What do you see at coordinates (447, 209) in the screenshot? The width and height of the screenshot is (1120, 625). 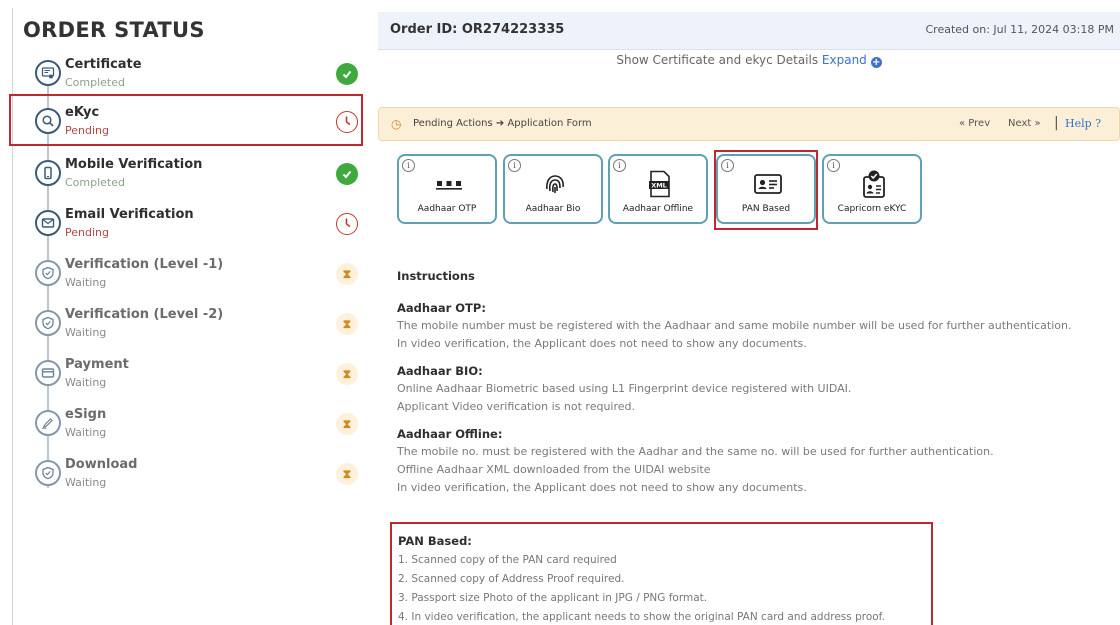 I see `method-label: Aadhaar OTP` at bounding box center [447, 209].